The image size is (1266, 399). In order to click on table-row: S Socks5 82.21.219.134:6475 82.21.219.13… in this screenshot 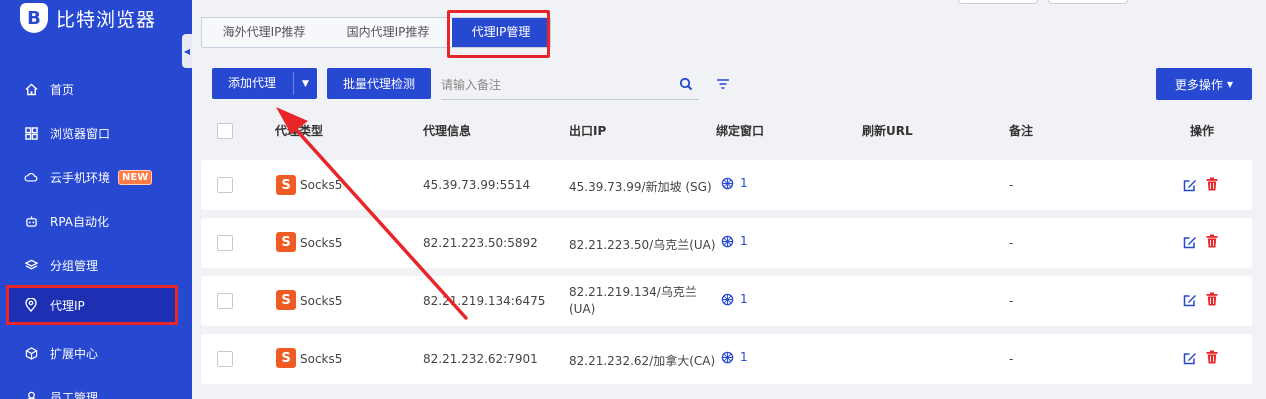, I will do `click(726, 301)`.